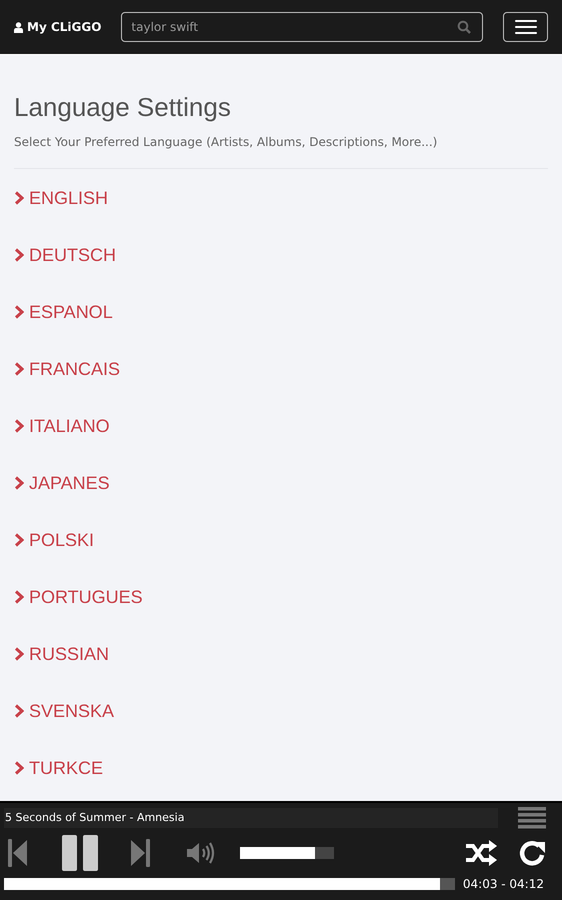 This screenshot has height=900, width=562. What do you see at coordinates (61, 198) in the screenshot?
I see `language-link: ENGLISH` at bounding box center [61, 198].